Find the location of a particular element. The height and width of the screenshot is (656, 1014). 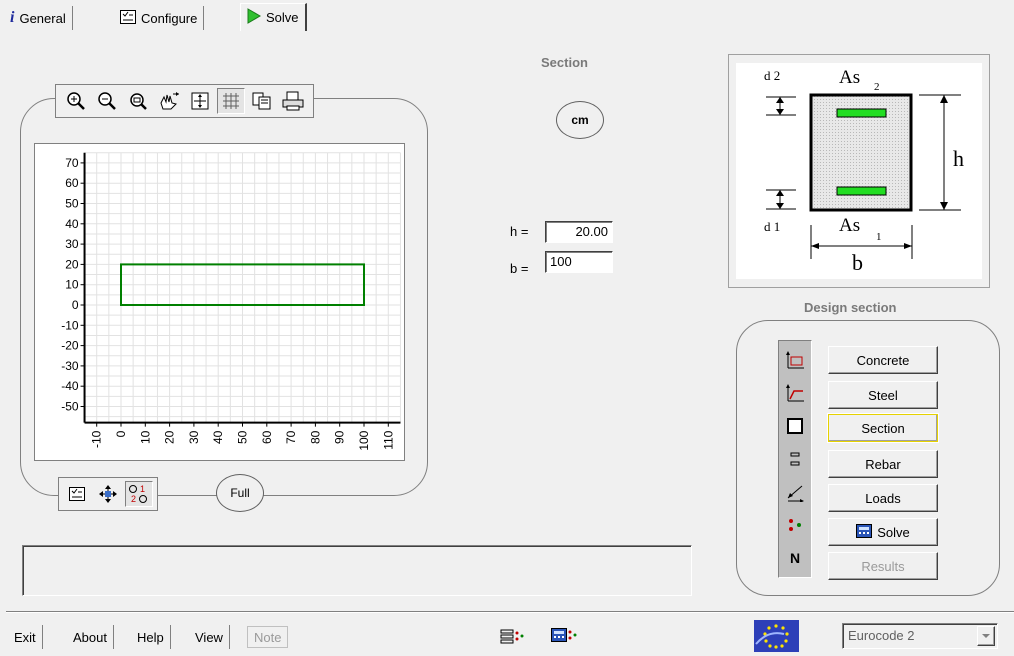

rebar-button: Rebar is located at coordinates (883, 464).